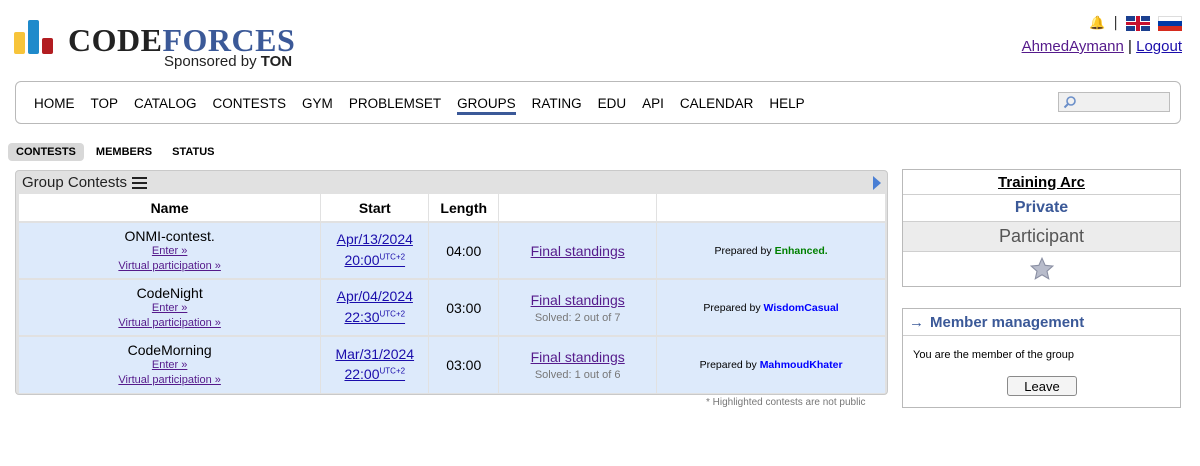 The height and width of the screenshot is (466, 1200). I want to click on membership-status: You are the member of the group, so click(994, 355).